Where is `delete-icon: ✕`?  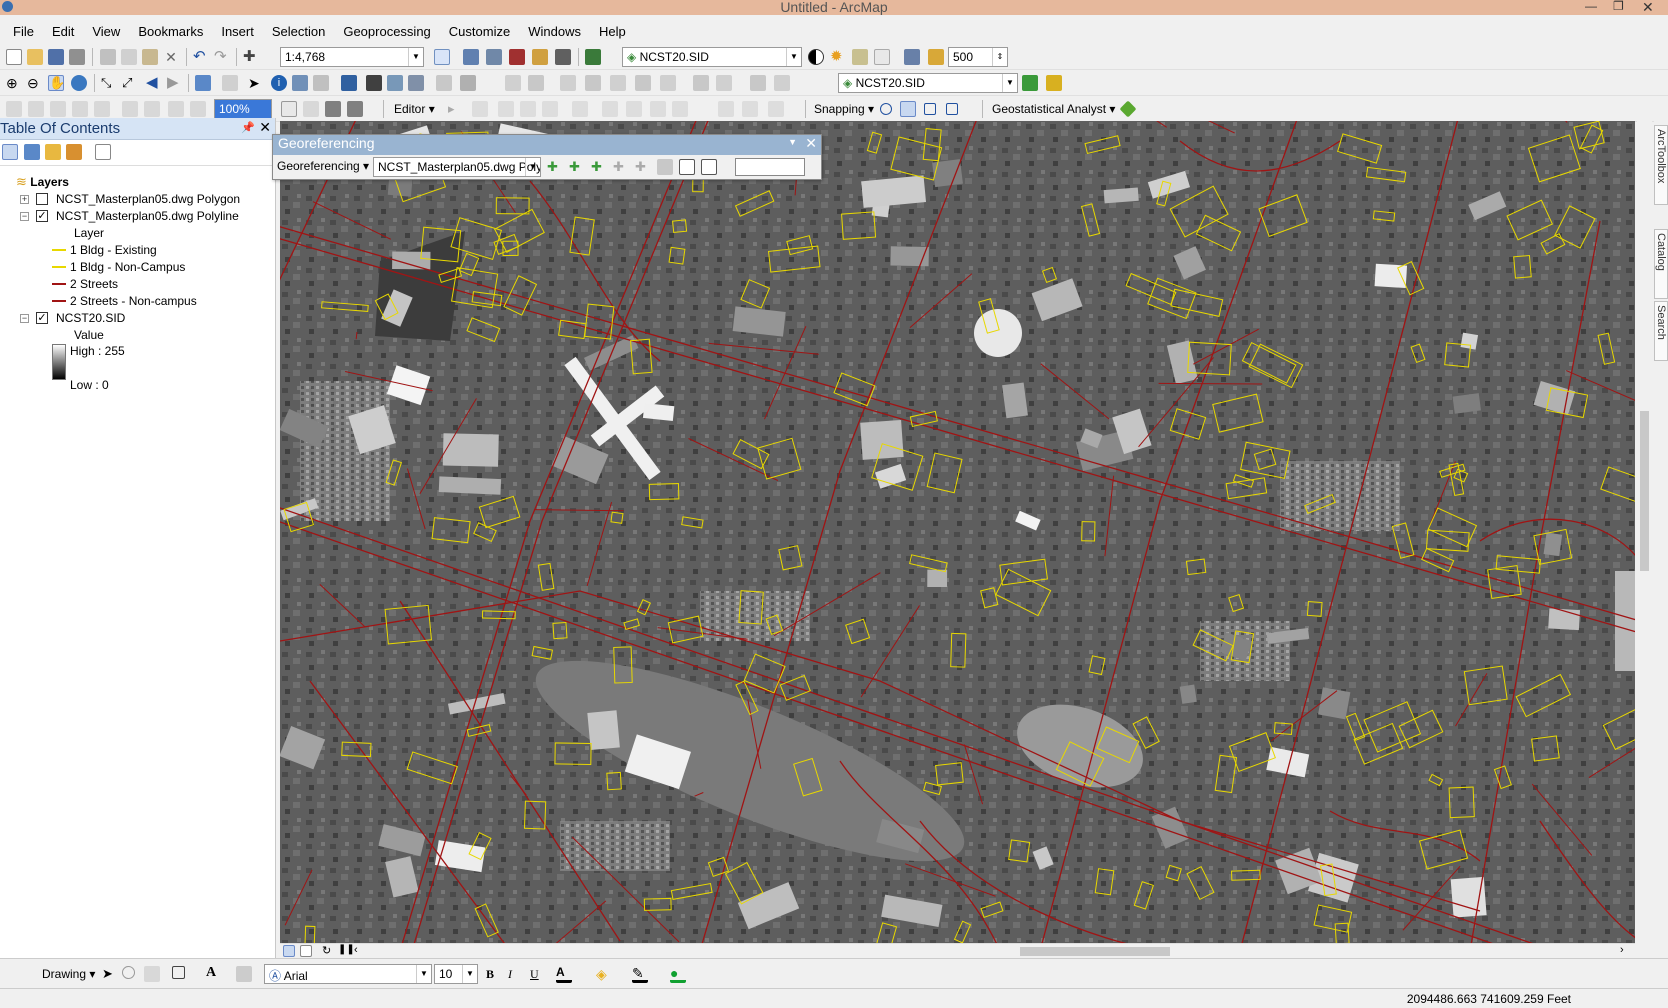 delete-icon: ✕ is located at coordinates (171, 57).